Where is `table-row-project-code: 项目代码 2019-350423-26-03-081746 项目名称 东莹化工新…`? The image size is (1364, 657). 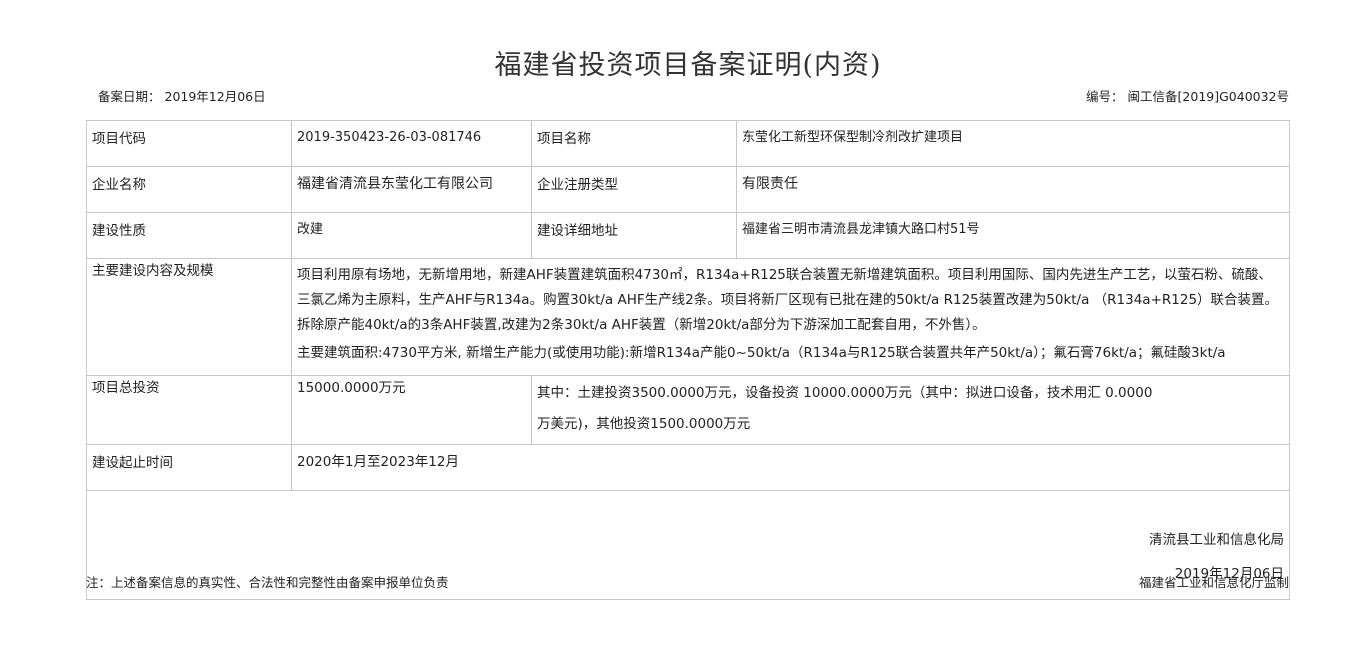
table-row-project-code: 项目代码 2019-350423-26-03-081746 项目名称 东莹化工新… is located at coordinates (688, 143).